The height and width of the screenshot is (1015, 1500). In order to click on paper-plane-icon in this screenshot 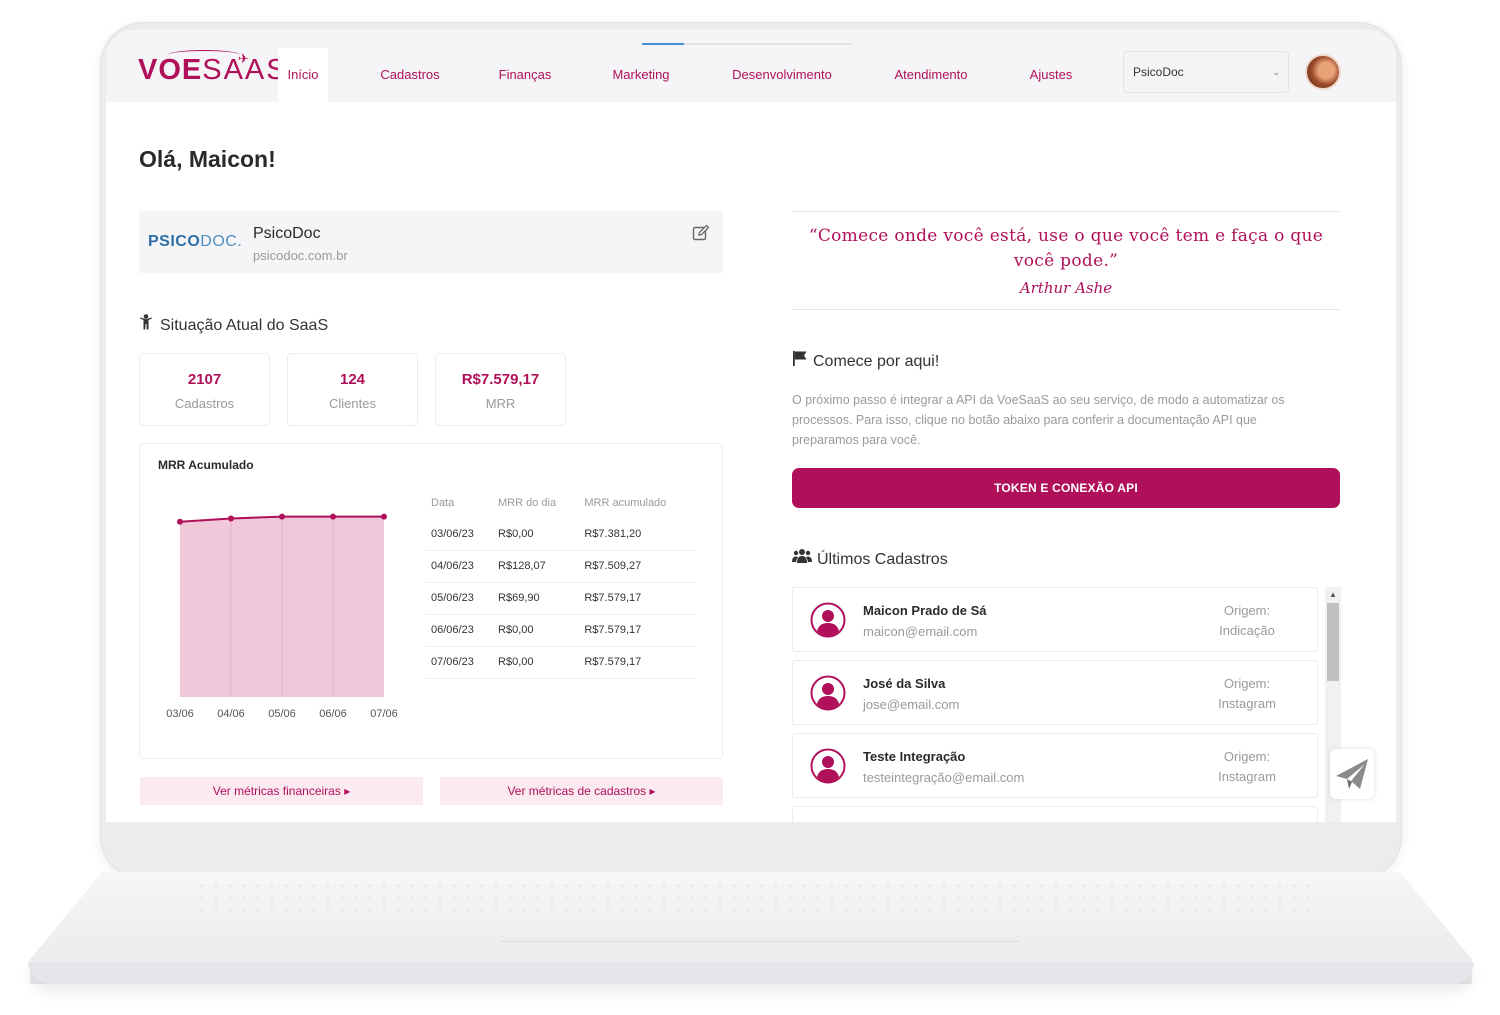, I will do `click(1352, 774)`.